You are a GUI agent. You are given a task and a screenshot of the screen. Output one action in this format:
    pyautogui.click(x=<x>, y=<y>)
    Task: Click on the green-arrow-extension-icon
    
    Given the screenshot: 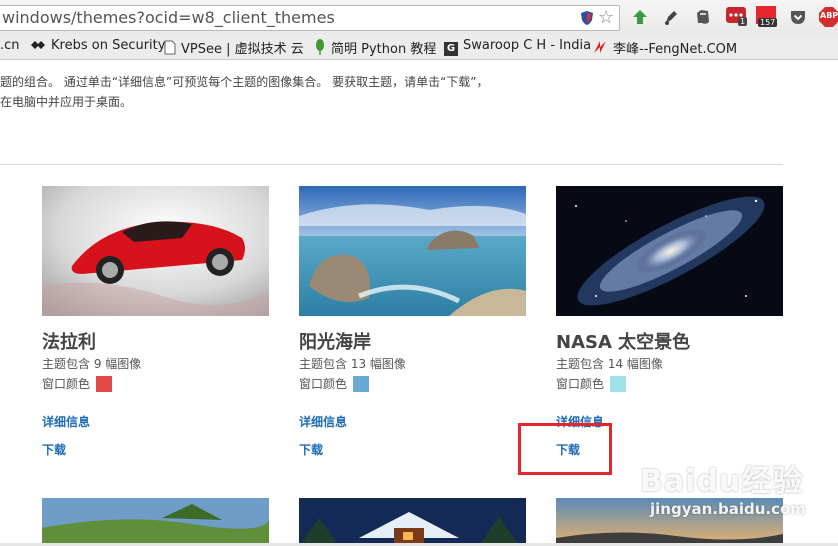 What is the action you would take?
    pyautogui.click(x=640, y=17)
    